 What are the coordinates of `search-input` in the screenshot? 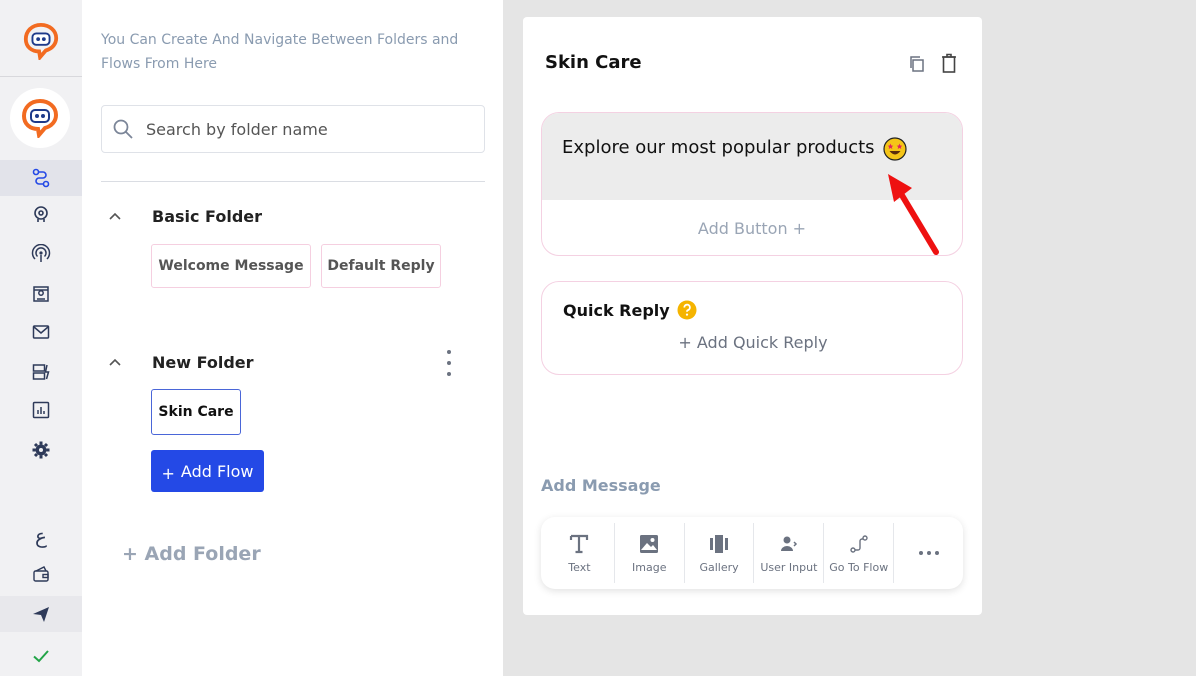 It's located at (296, 129).